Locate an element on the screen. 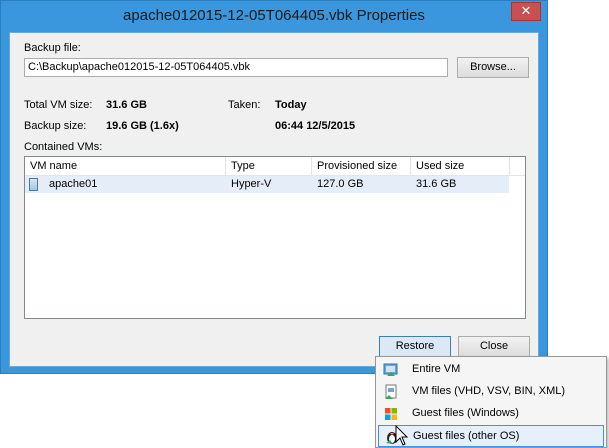 The width and height of the screenshot is (609, 448). taken-value: Today is located at coordinates (291, 105).